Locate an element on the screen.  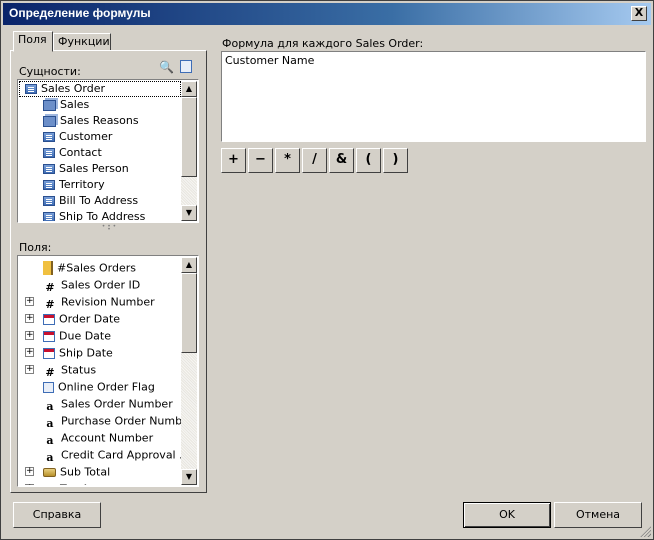
field-list-item: + # Revision Number is located at coordinates (100, 302).